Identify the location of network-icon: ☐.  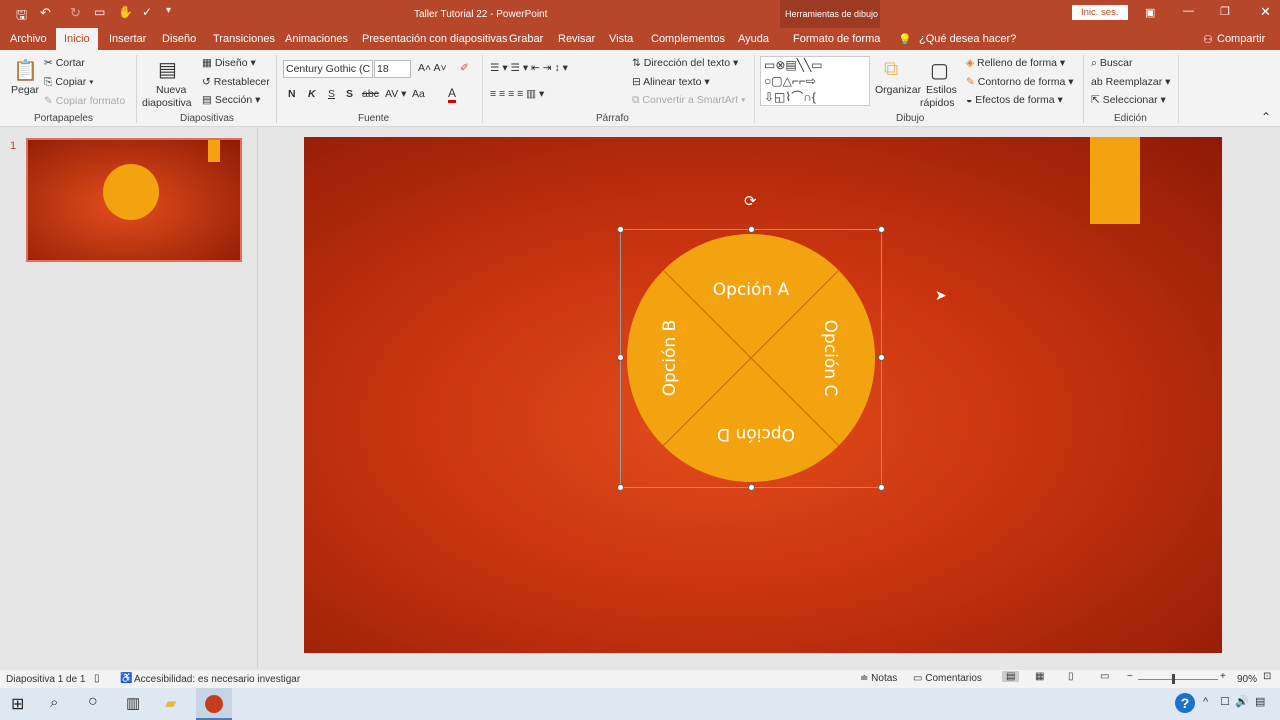
(1225, 701).